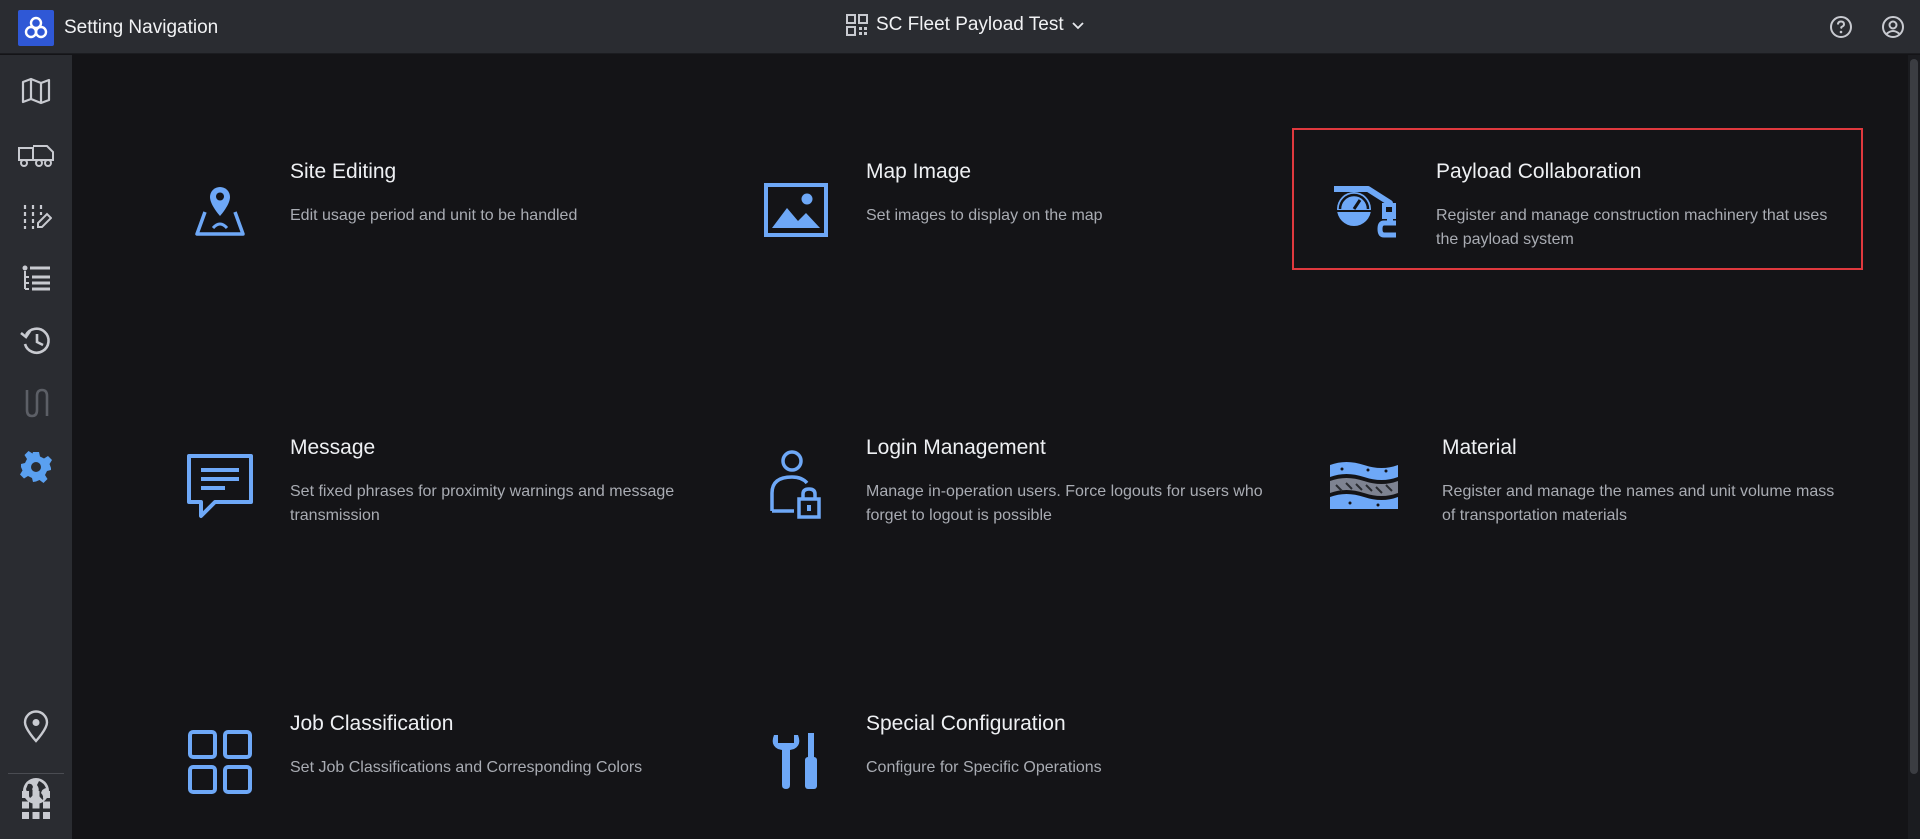 This screenshot has width=1920, height=839. I want to click on sidebar-item-edit-settings, so click(36, 217).